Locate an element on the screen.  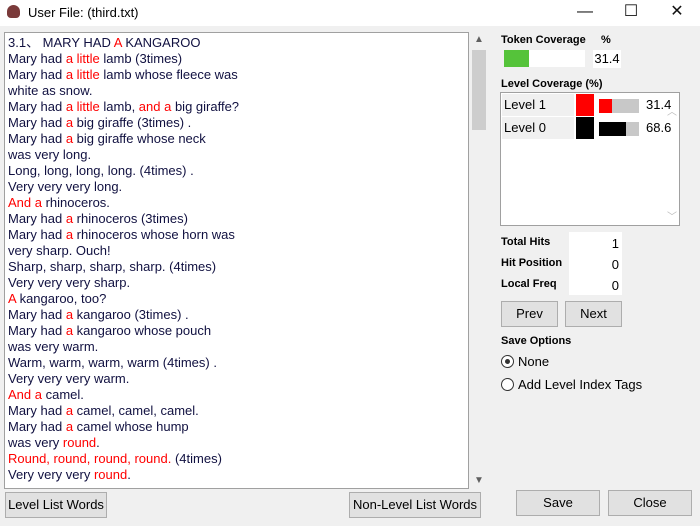
level-list-words-button: Level List Words is located at coordinates (56, 505).